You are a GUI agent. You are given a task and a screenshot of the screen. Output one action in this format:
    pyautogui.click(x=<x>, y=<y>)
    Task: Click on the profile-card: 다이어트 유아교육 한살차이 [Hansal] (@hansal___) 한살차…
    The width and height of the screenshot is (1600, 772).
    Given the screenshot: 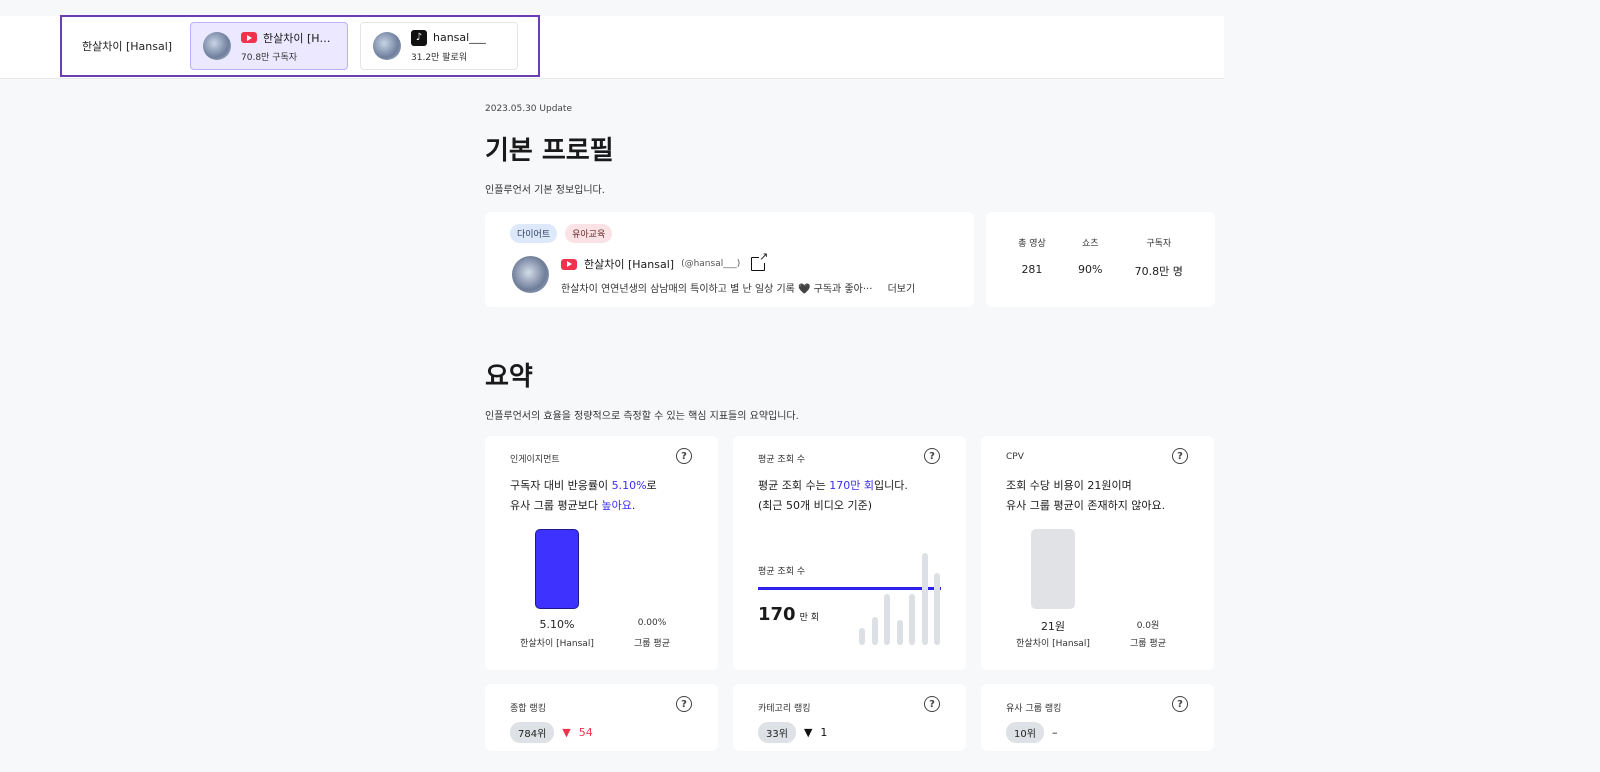 What is the action you would take?
    pyautogui.click(x=729, y=259)
    